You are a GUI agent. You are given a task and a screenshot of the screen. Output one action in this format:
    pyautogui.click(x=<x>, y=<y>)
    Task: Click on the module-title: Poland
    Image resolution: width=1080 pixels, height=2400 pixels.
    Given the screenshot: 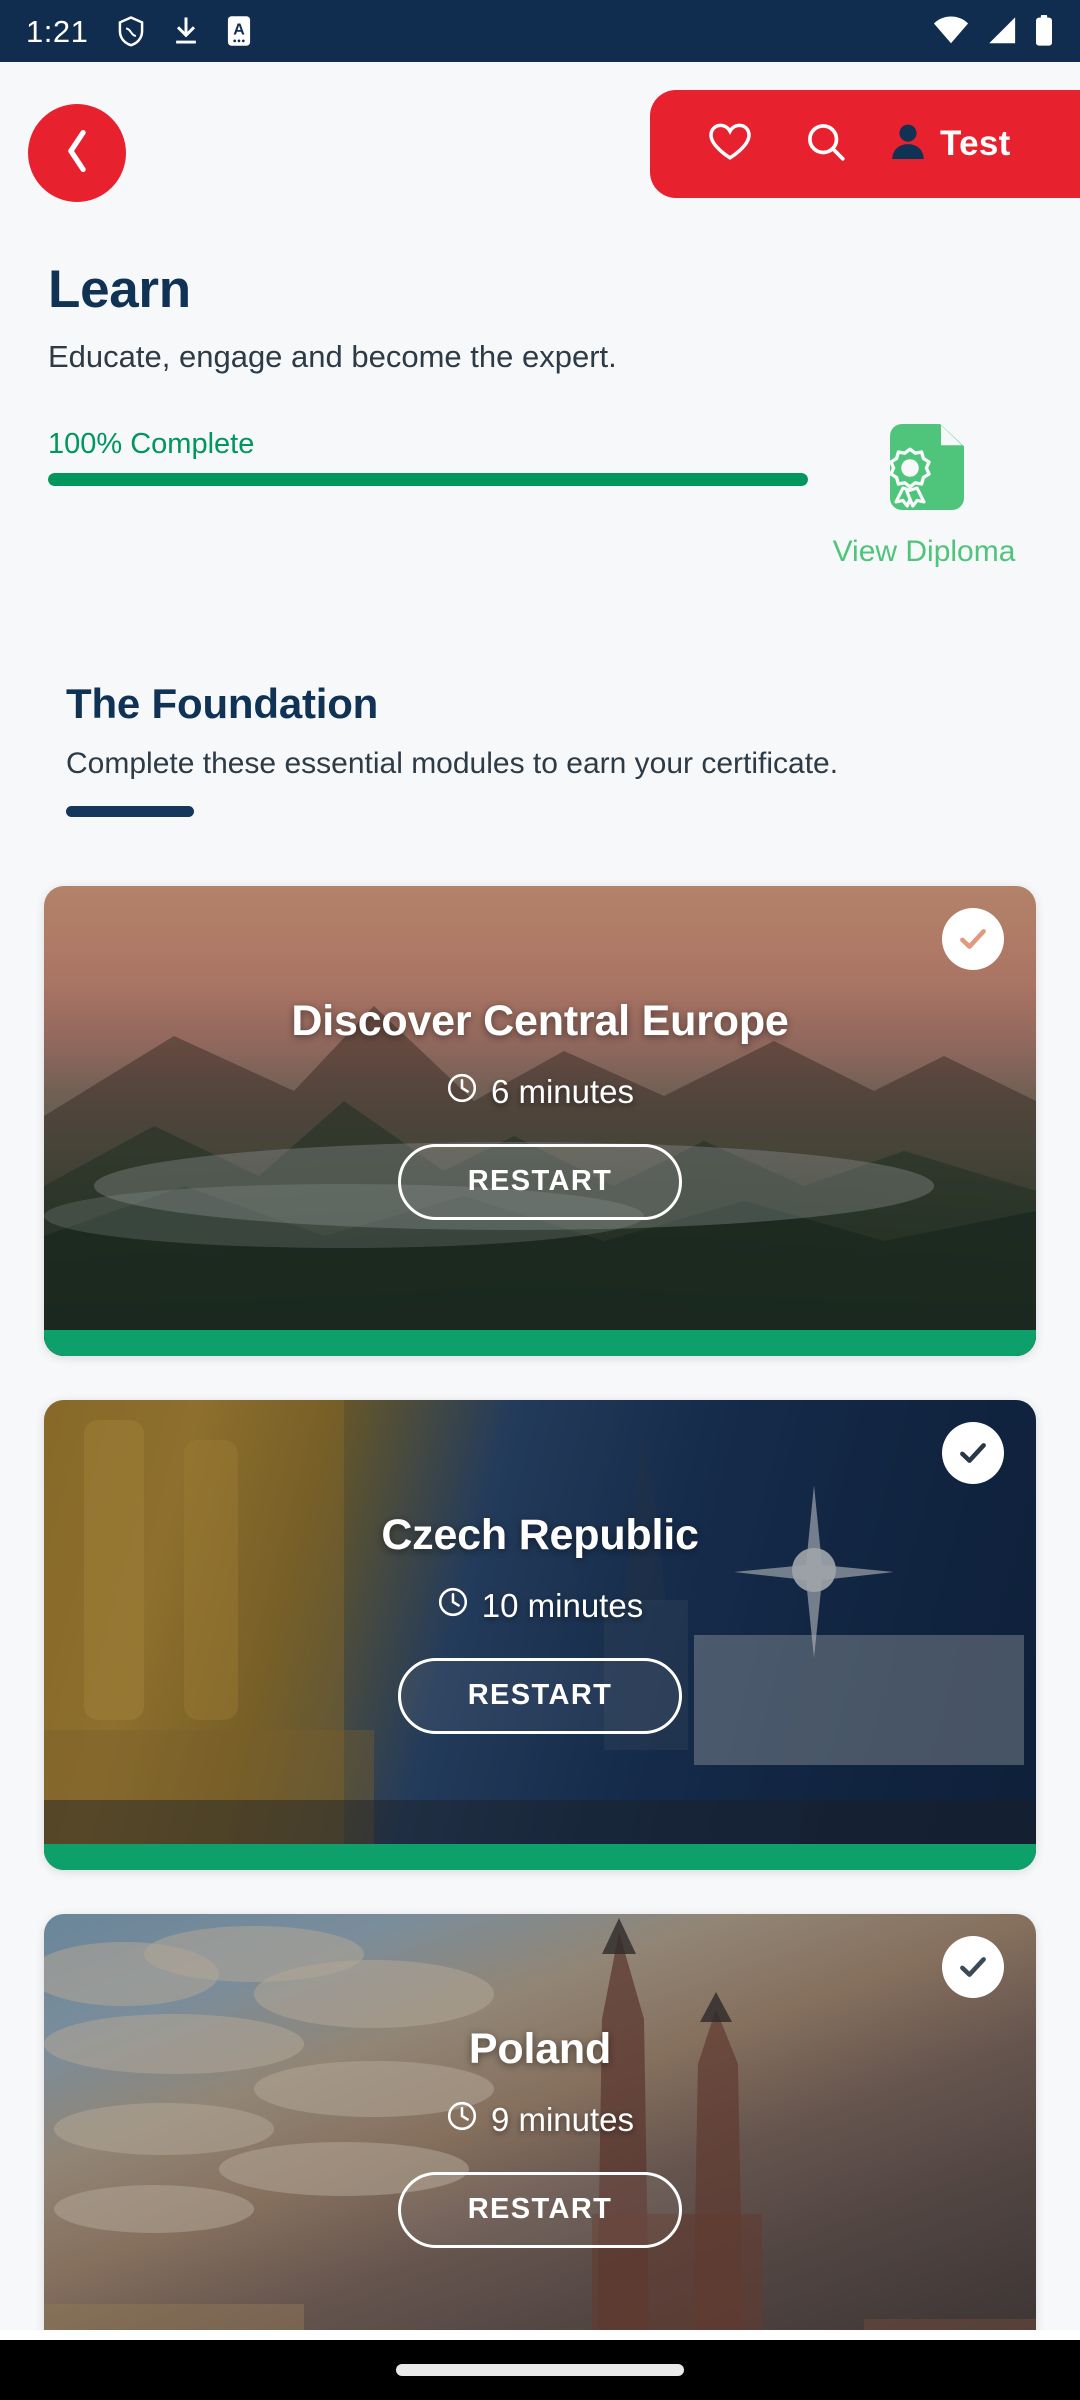 What is the action you would take?
    pyautogui.click(x=540, y=2048)
    